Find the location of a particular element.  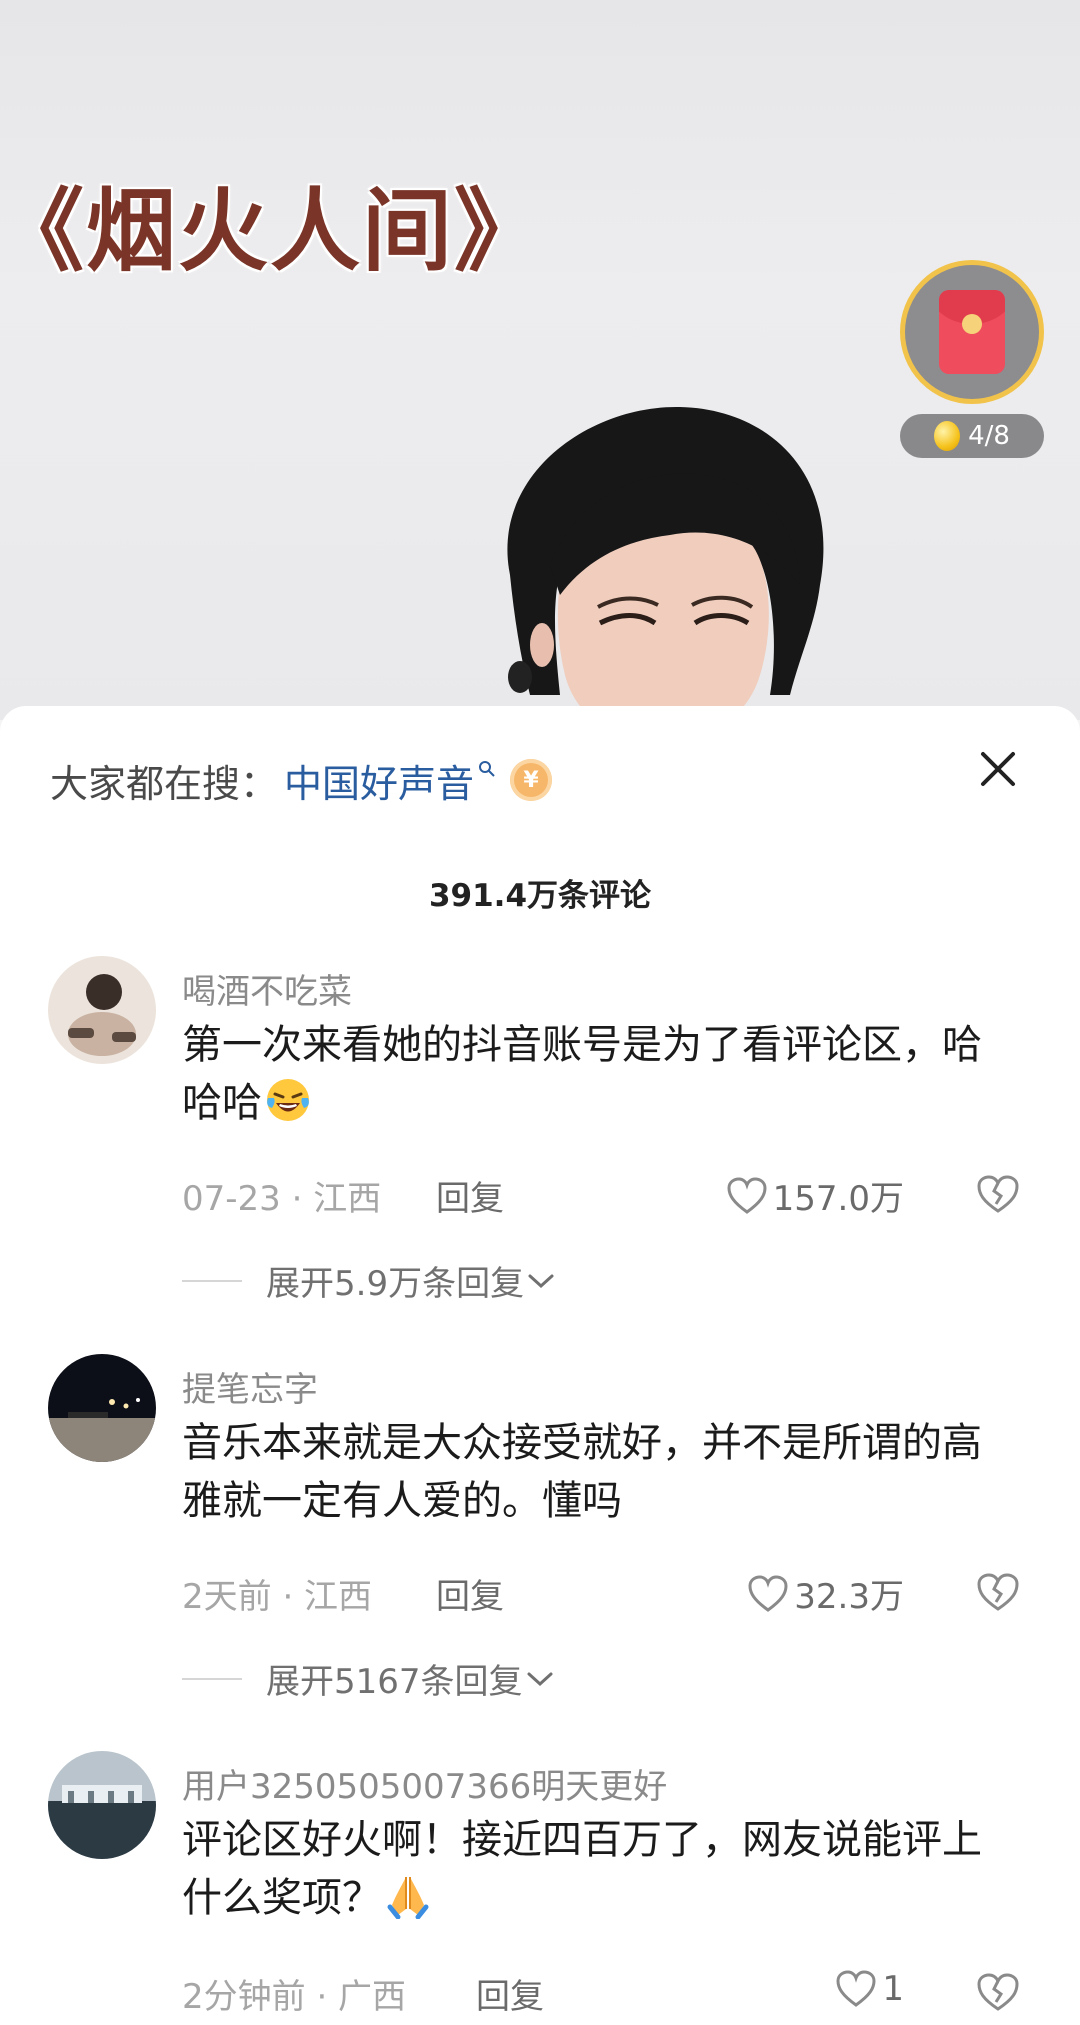

expand-replies-button: 展开5.9万条回复 is located at coordinates (370, 1280).